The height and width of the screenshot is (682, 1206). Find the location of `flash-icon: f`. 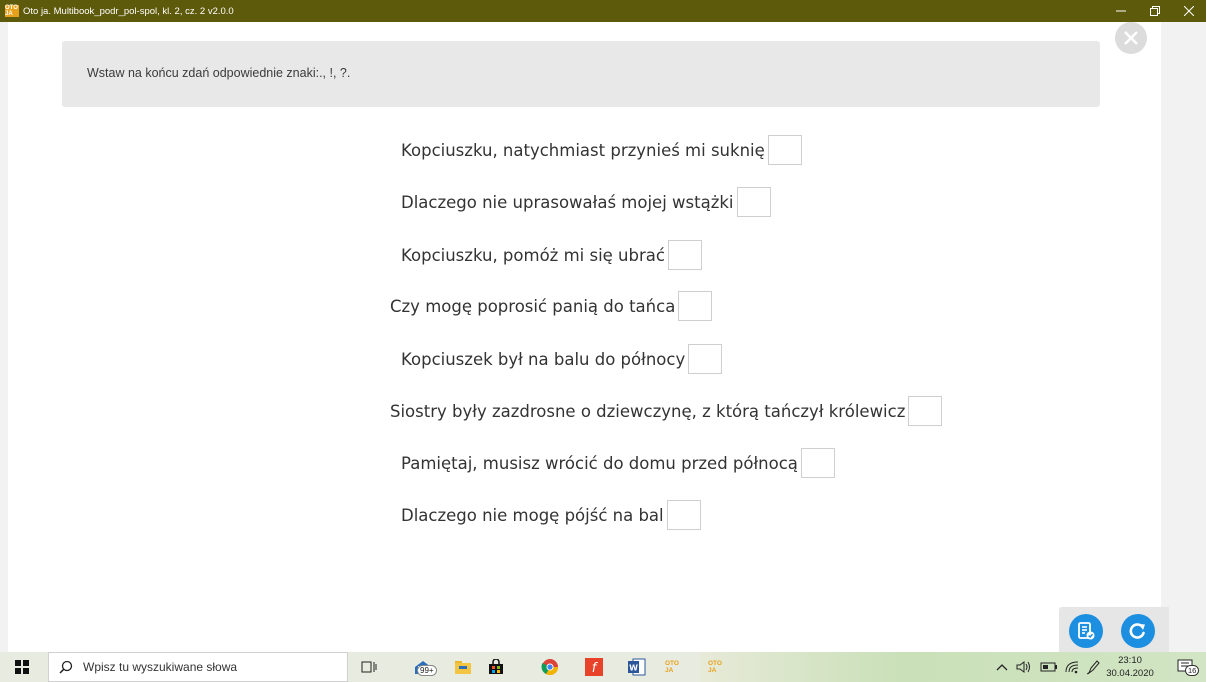

flash-icon: f is located at coordinates (594, 667).